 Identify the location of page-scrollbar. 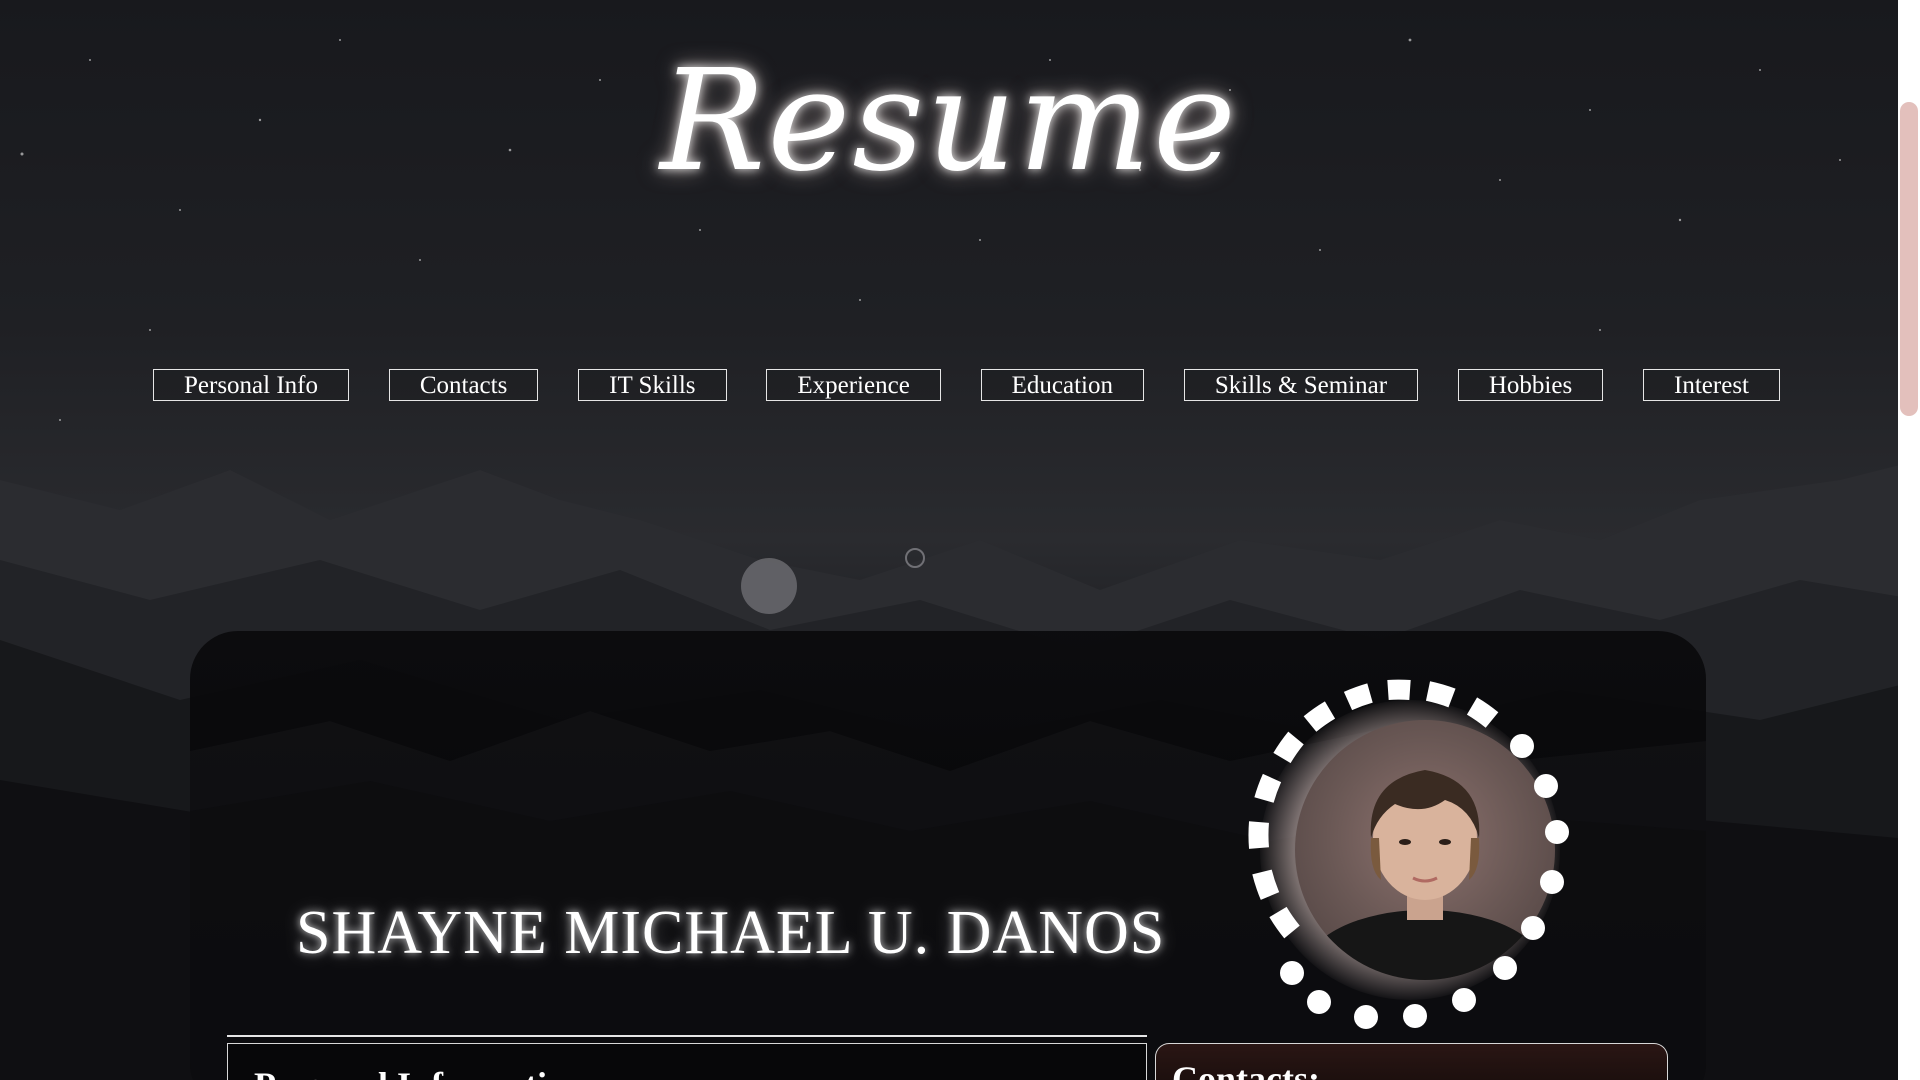
(1909, 540).